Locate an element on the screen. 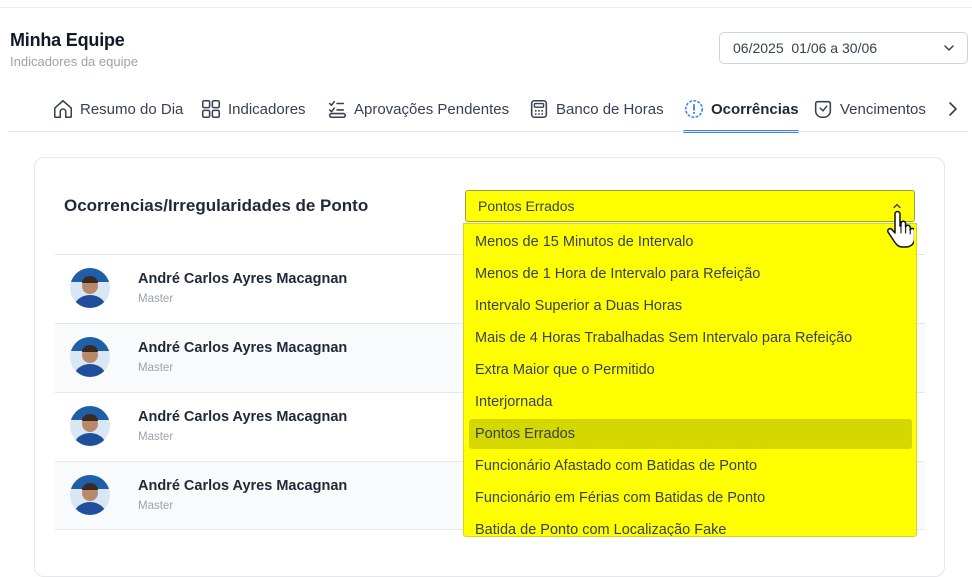 This screenshot has height=577, width=972. tab-banco-de-horas: Banco de Horas is located at coordinates (596, 109).